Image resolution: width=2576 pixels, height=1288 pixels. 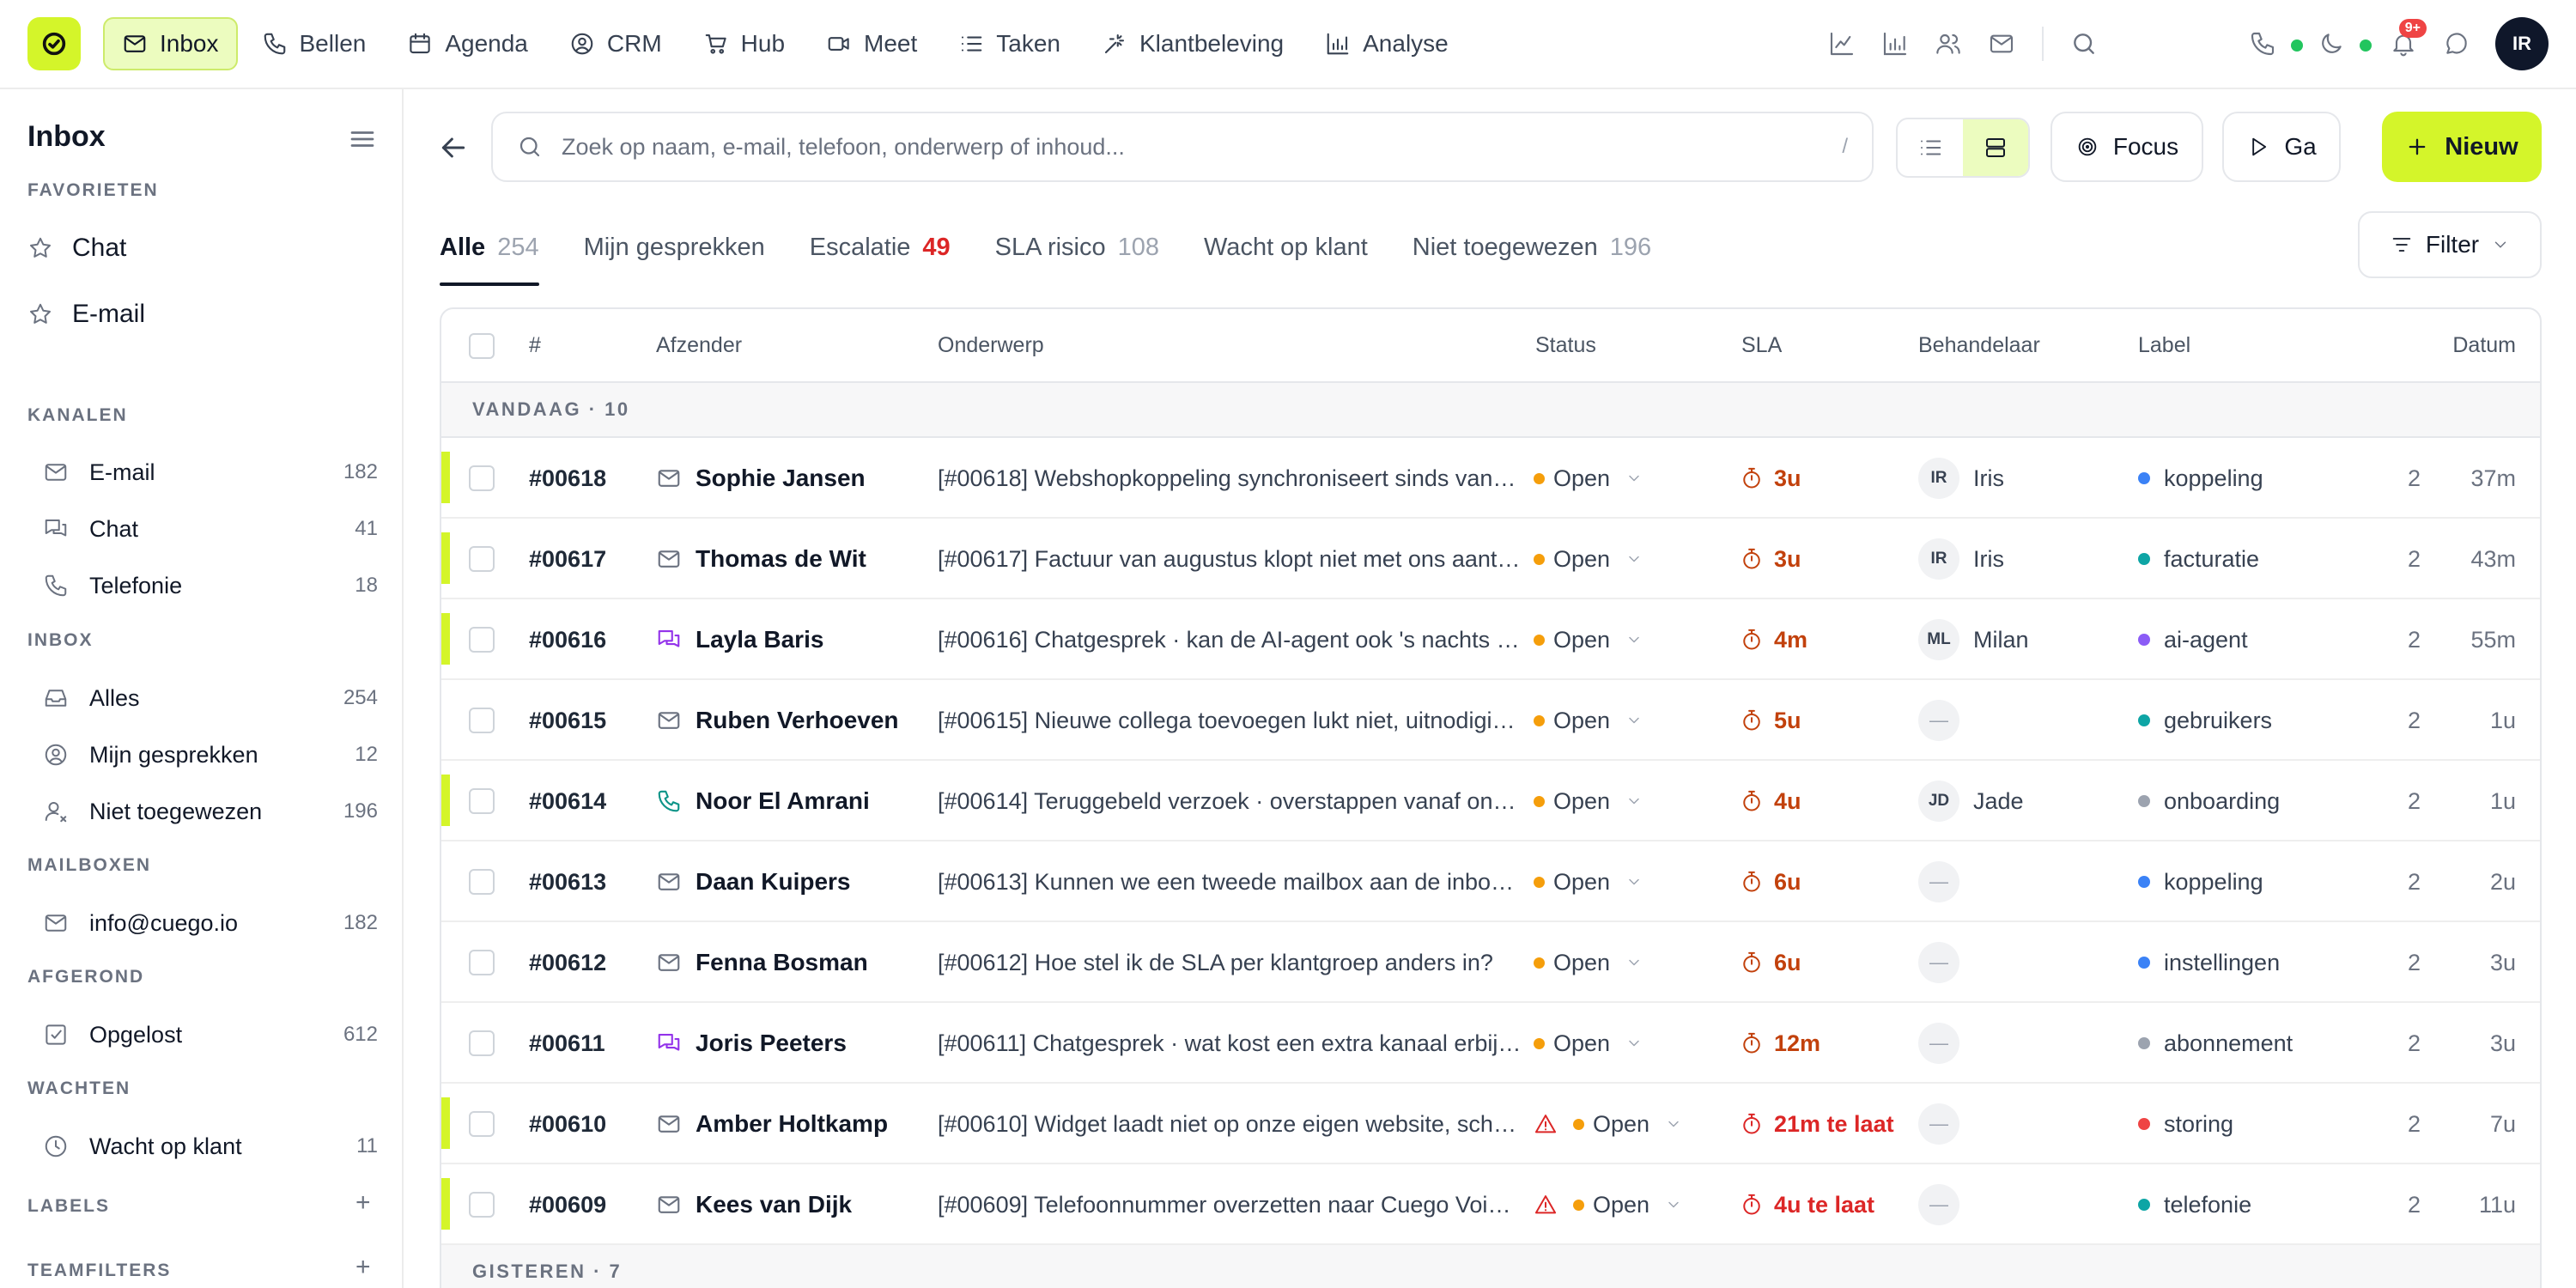 I want to click on label-tag: instellingen, so click(x=2209, y=962).